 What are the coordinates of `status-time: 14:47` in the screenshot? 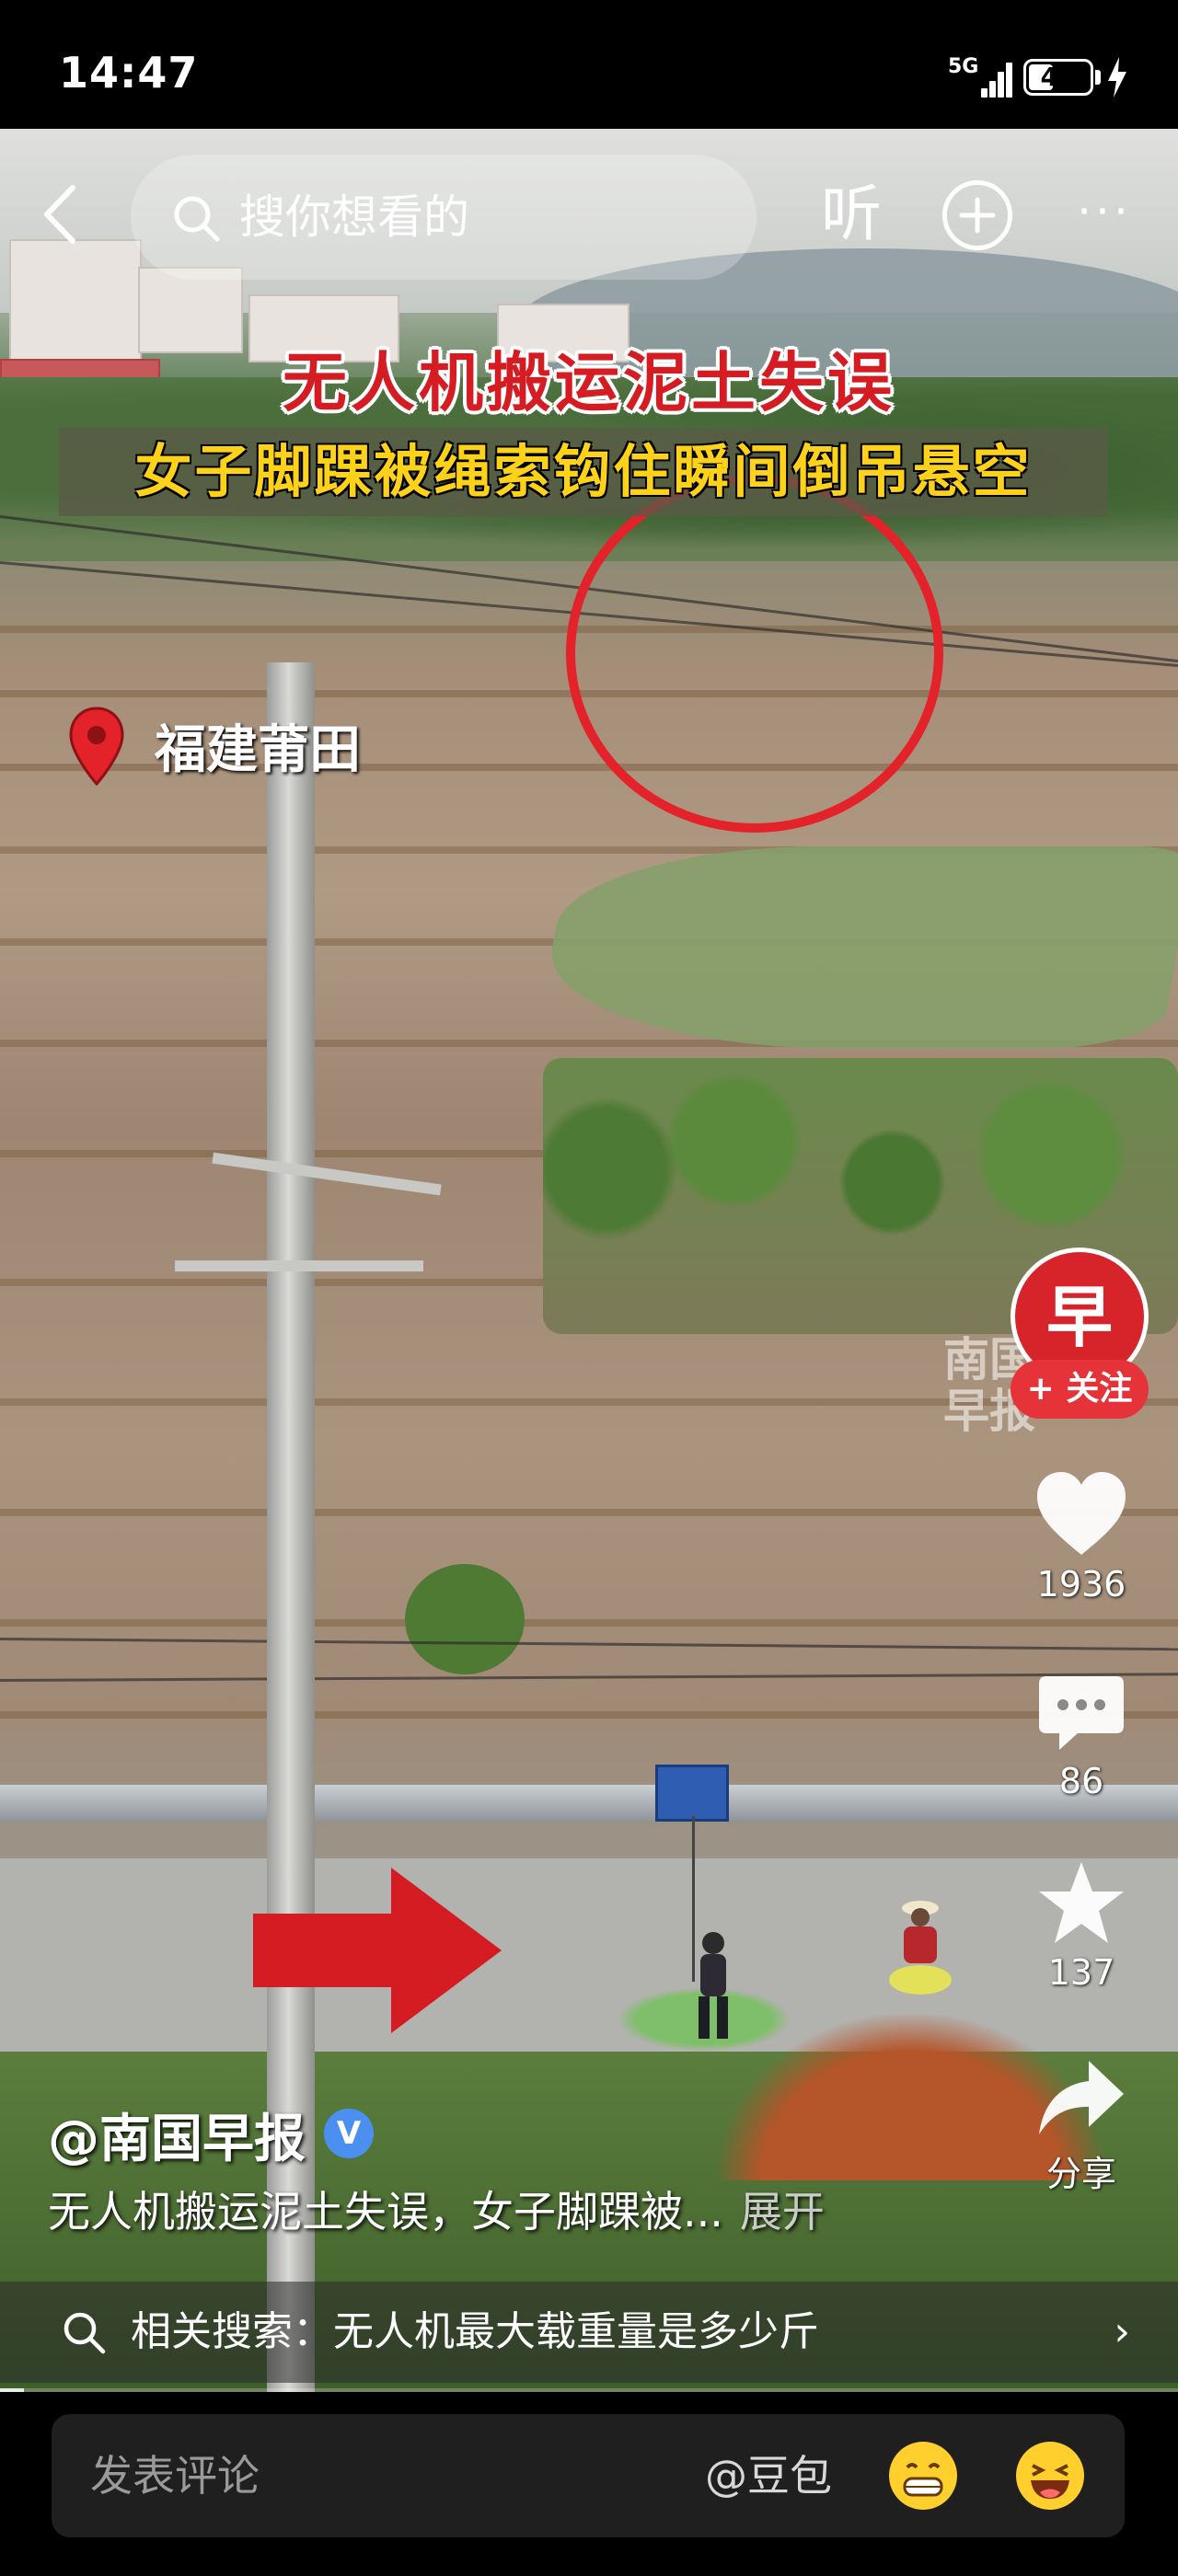 It's located at (129, 73).